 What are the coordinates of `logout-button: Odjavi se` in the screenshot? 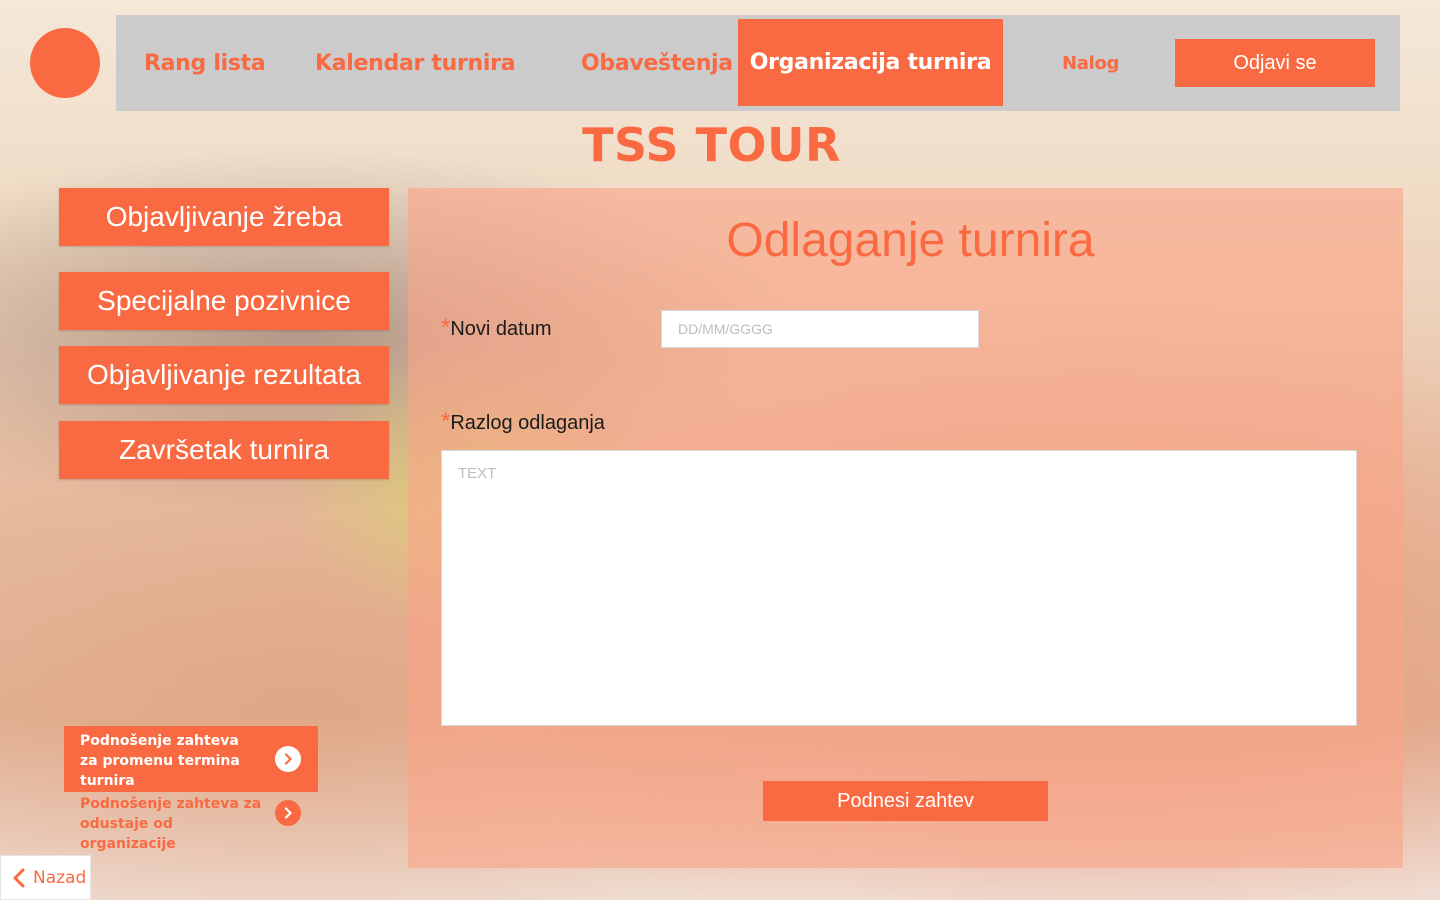 It's located at (1275, 63).